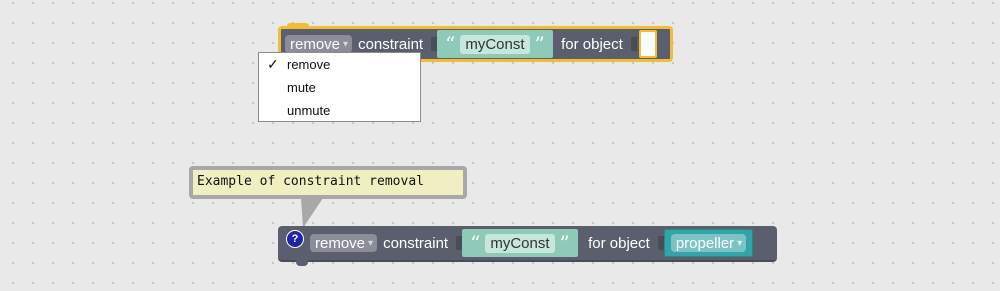 Image resolution: width=1000 pixels, height=291 pixels. I want to click on menu-item-unmute: unmute, so click(339, 110).